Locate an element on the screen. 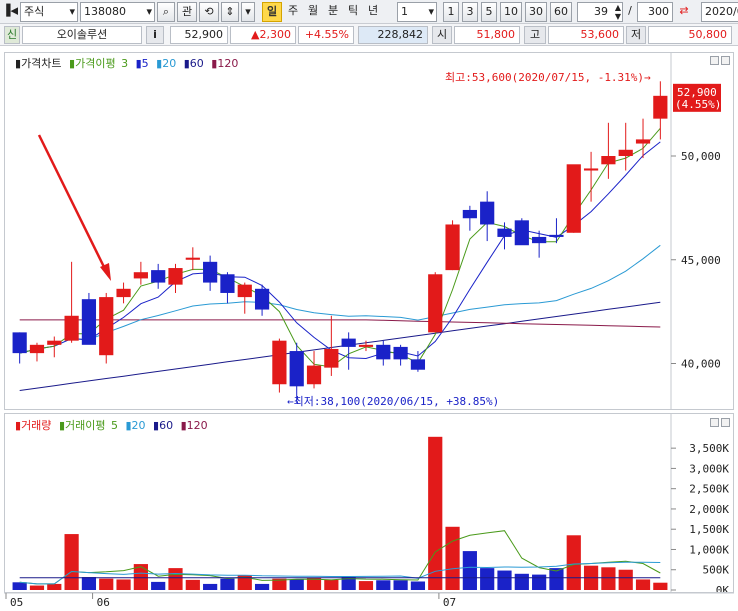  quick-5-button: 5 is located at coordinates (489, 12).